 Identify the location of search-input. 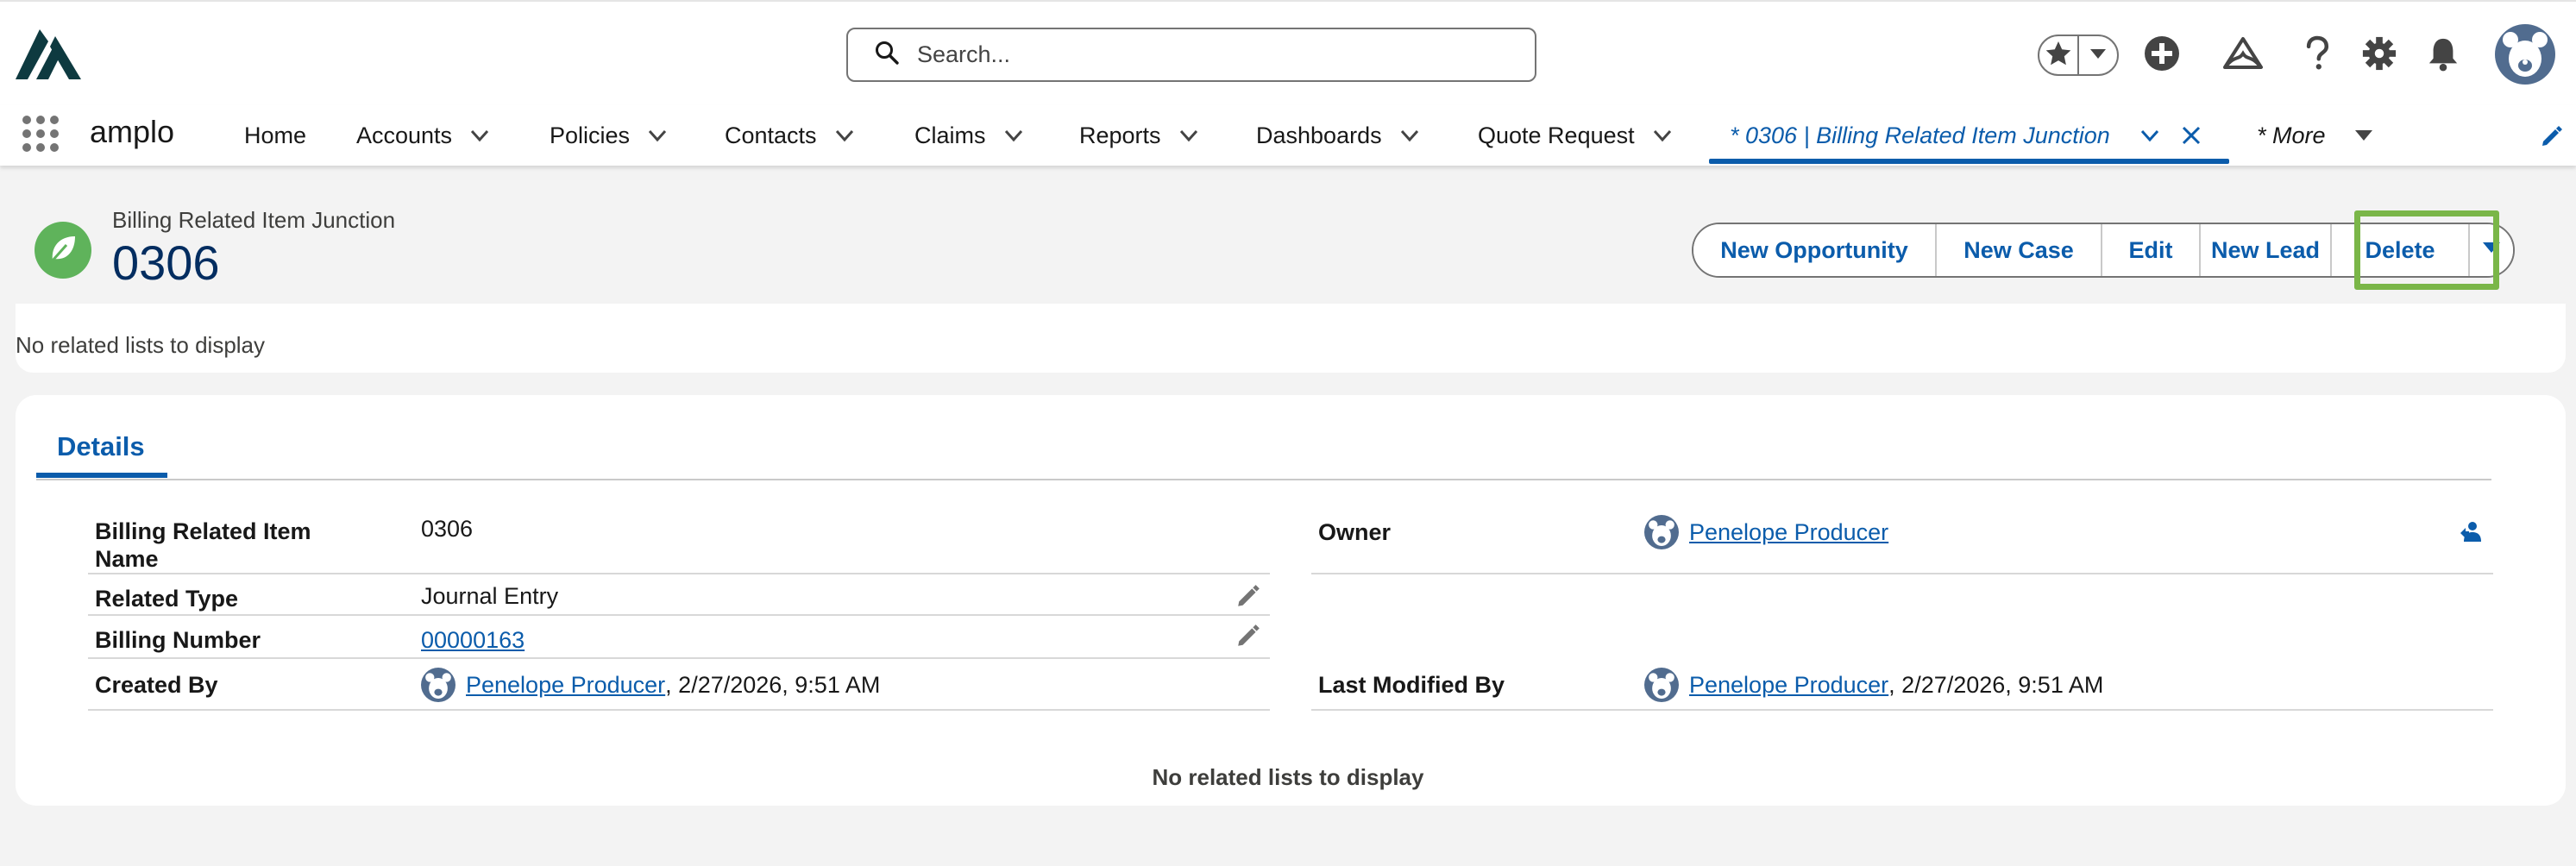
(1210, 54).